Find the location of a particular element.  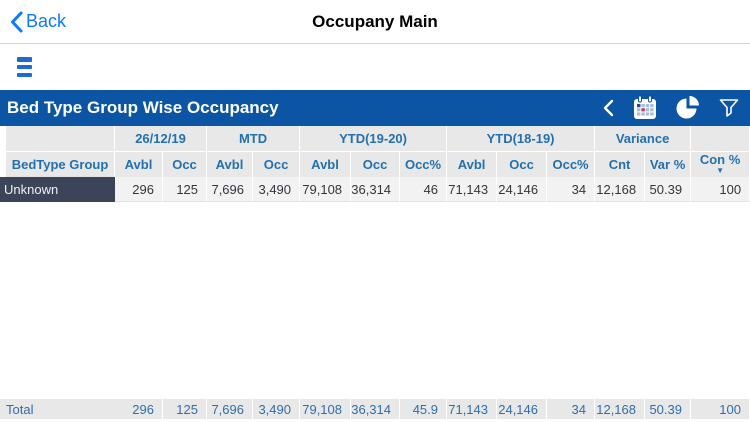

back-label: Back is located at coordinates (46, 21).